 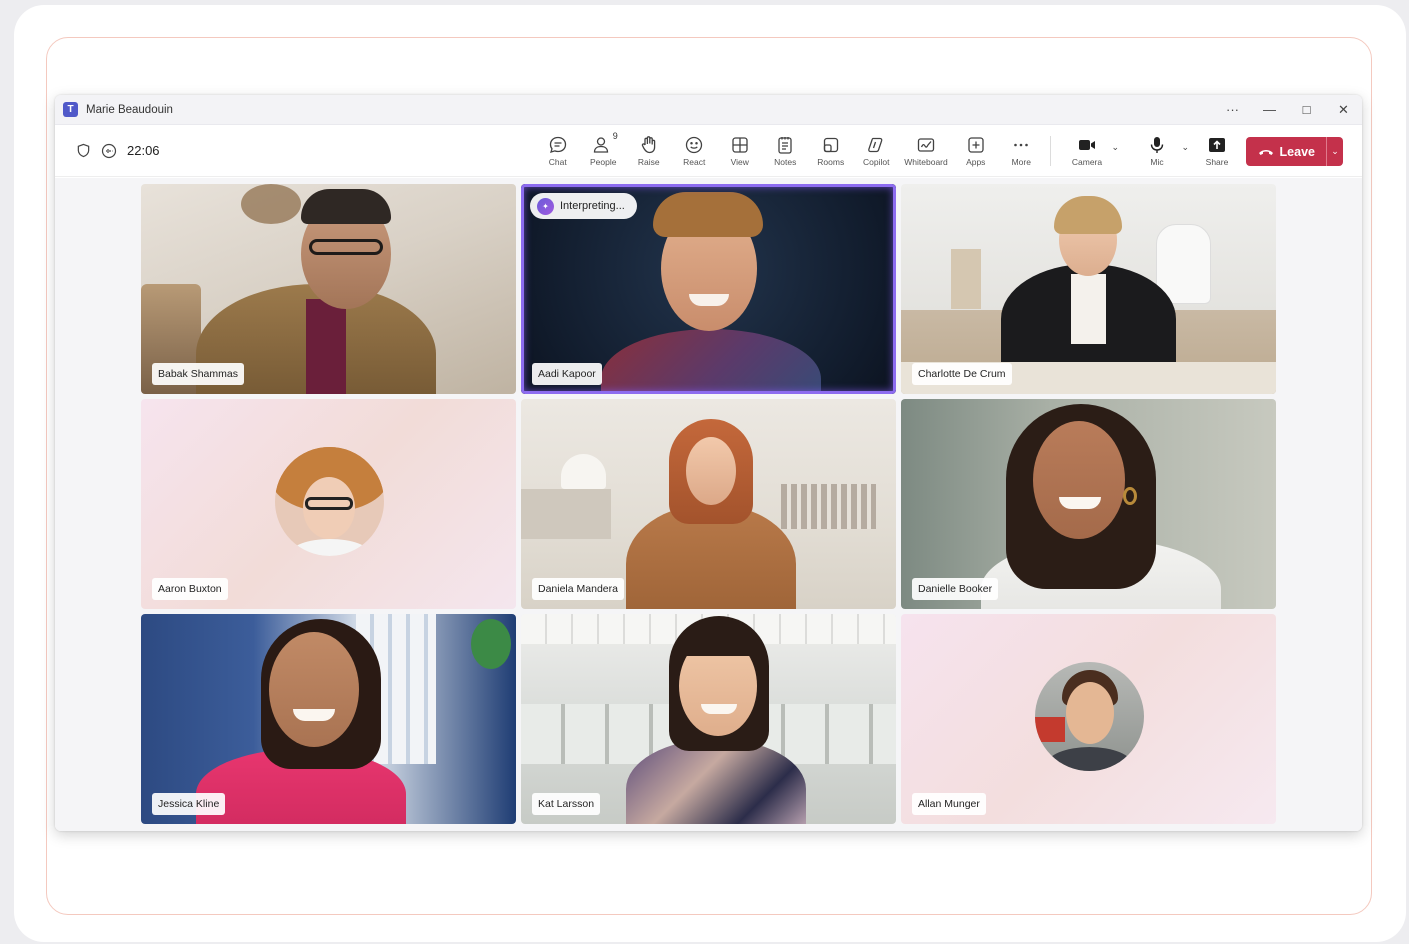 I want to click on notes-button: Notes, so click(x=786, y=151).